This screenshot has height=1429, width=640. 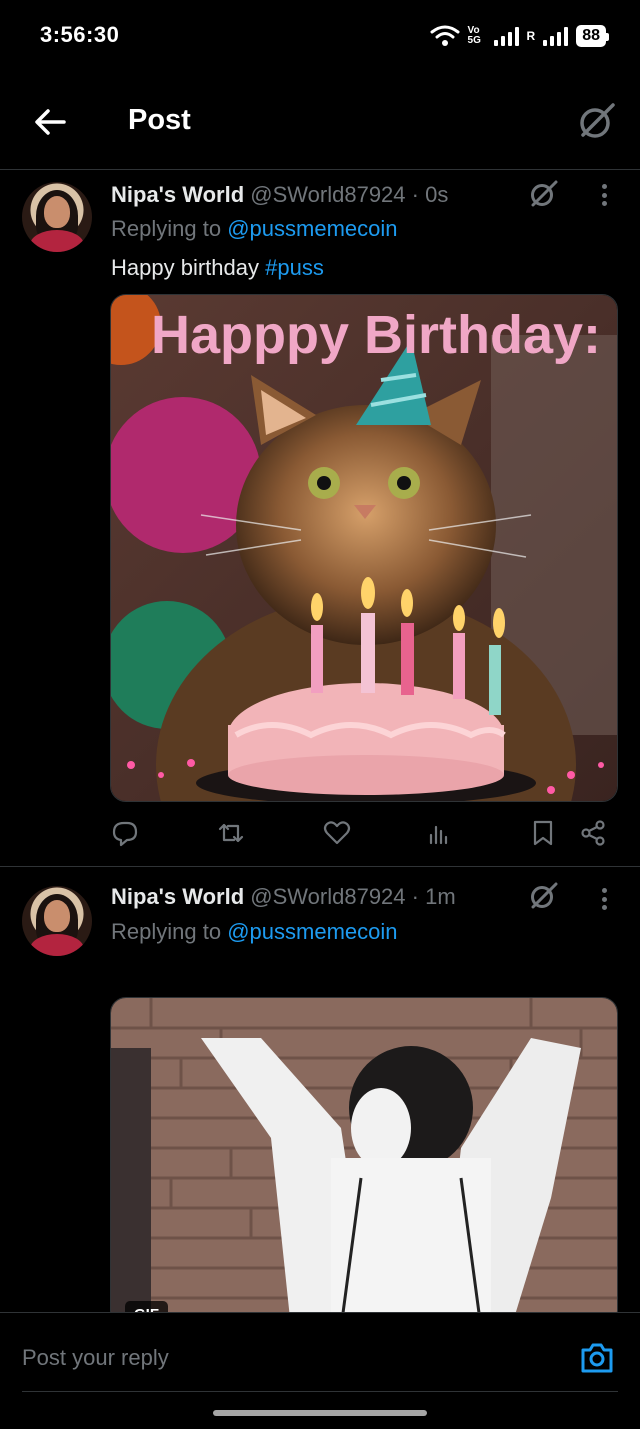 I want to click on status-icons: Vo 5G R 88, so click(x=519, y=36).